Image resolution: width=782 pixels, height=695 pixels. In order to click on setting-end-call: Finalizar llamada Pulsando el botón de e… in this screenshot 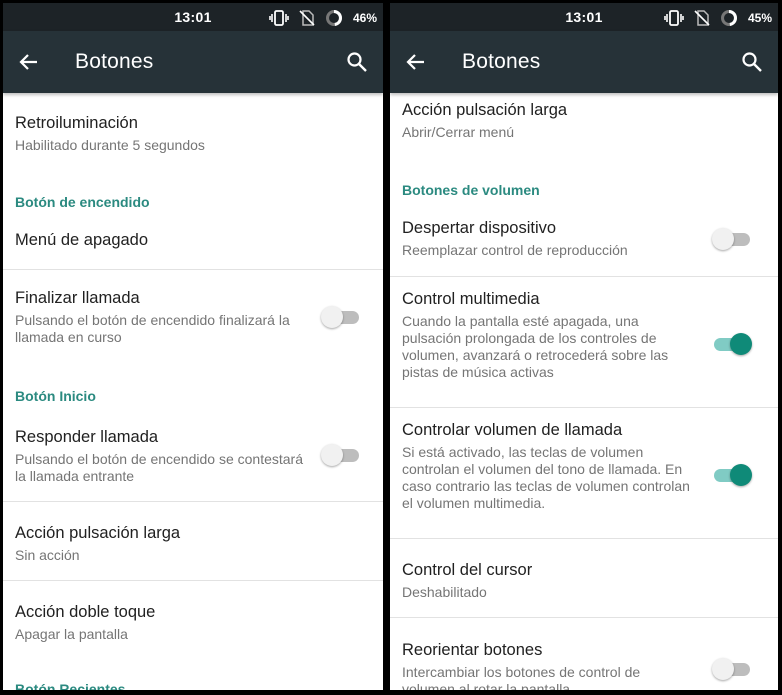, I will do `click(193, 320)`.